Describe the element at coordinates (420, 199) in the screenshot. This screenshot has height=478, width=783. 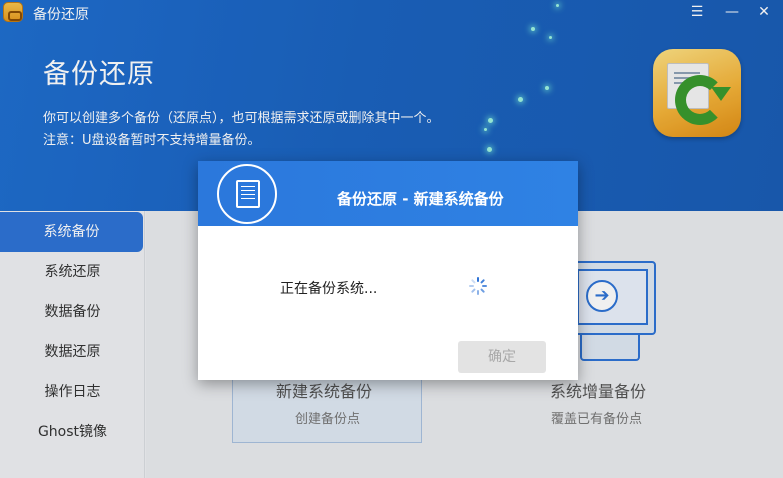
I see `dialog-title: 备份还原 - 新建系统备份` at that location.